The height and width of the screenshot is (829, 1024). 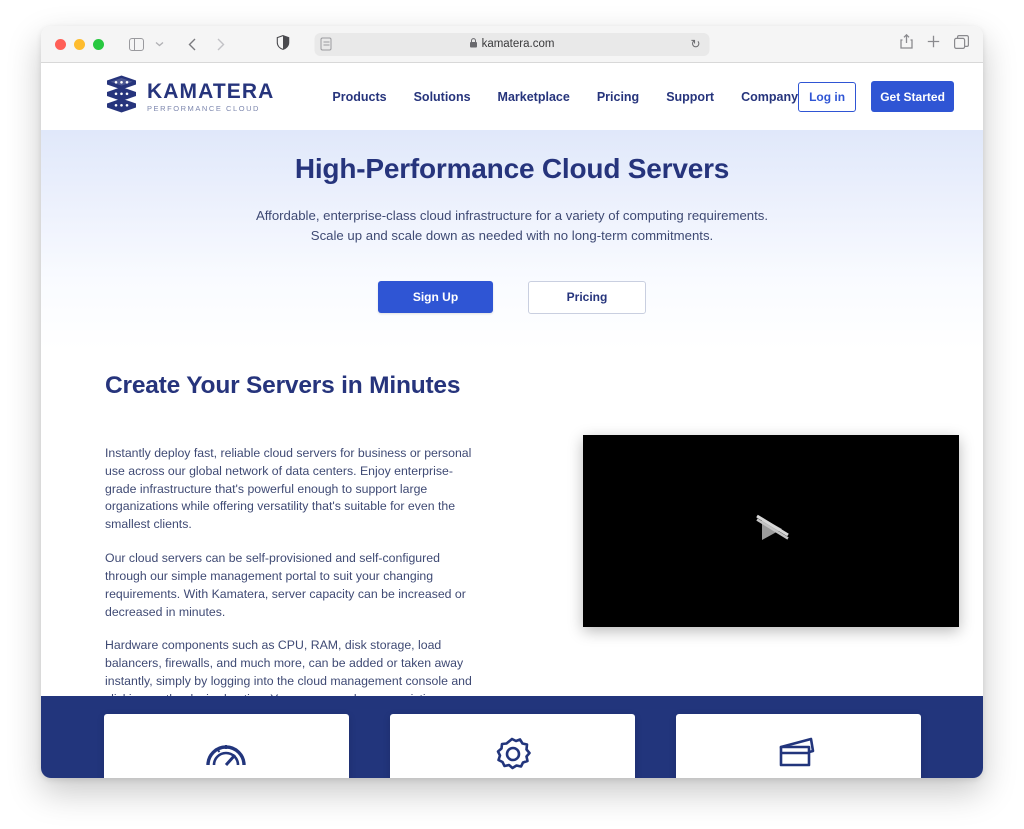 What do you see at coordinates (72, 44) in the screenshot?
I see `window-controls` at bounding box center [72, 44].